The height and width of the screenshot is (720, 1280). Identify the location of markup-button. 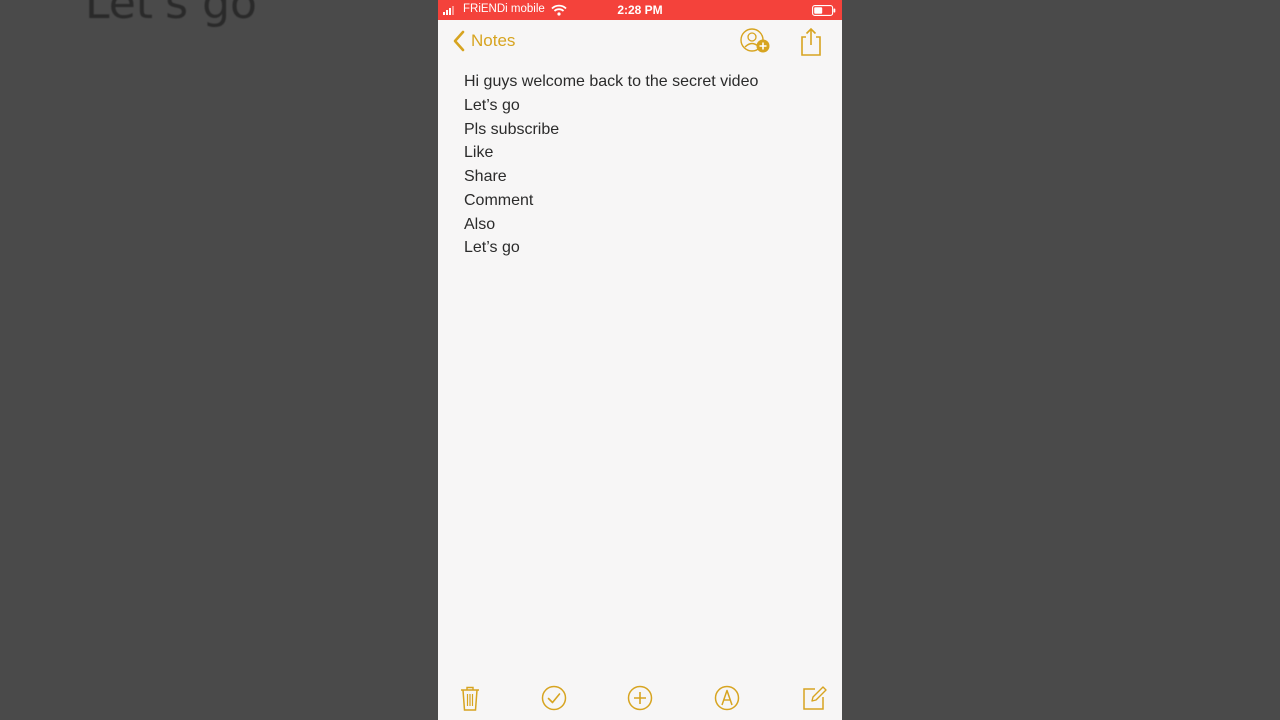
(727, 698).